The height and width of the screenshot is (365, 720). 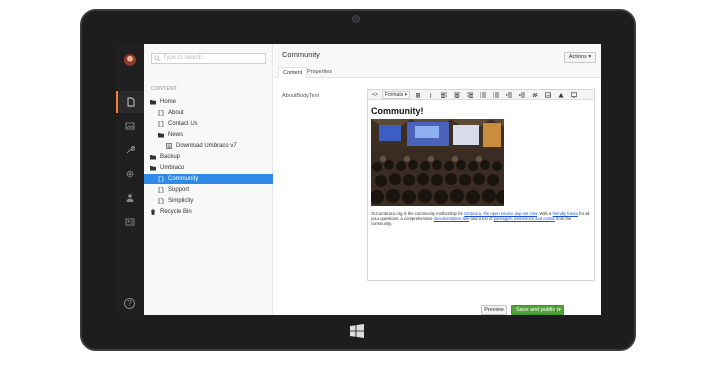 I want to click on camera-icon, so click(x=356, y=19).